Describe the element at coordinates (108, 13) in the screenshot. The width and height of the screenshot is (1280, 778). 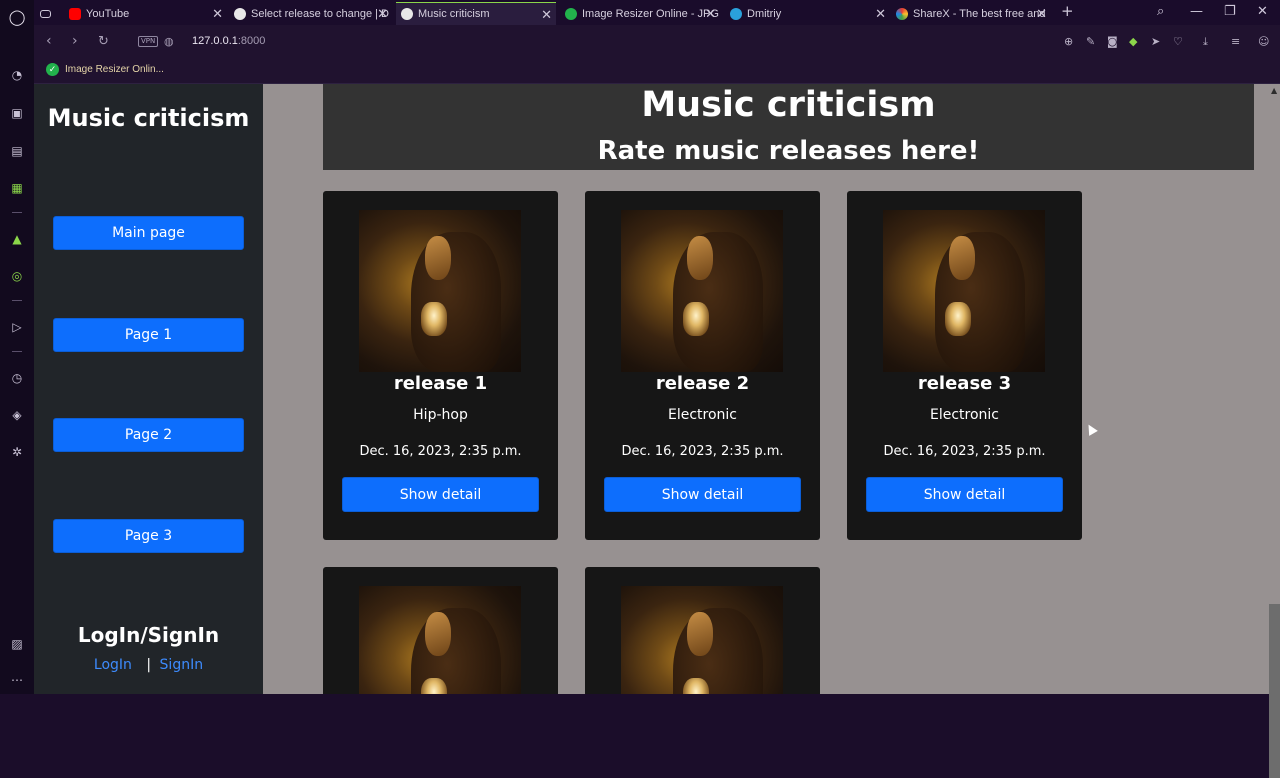
I see `tab-label: YouTube` at that location.